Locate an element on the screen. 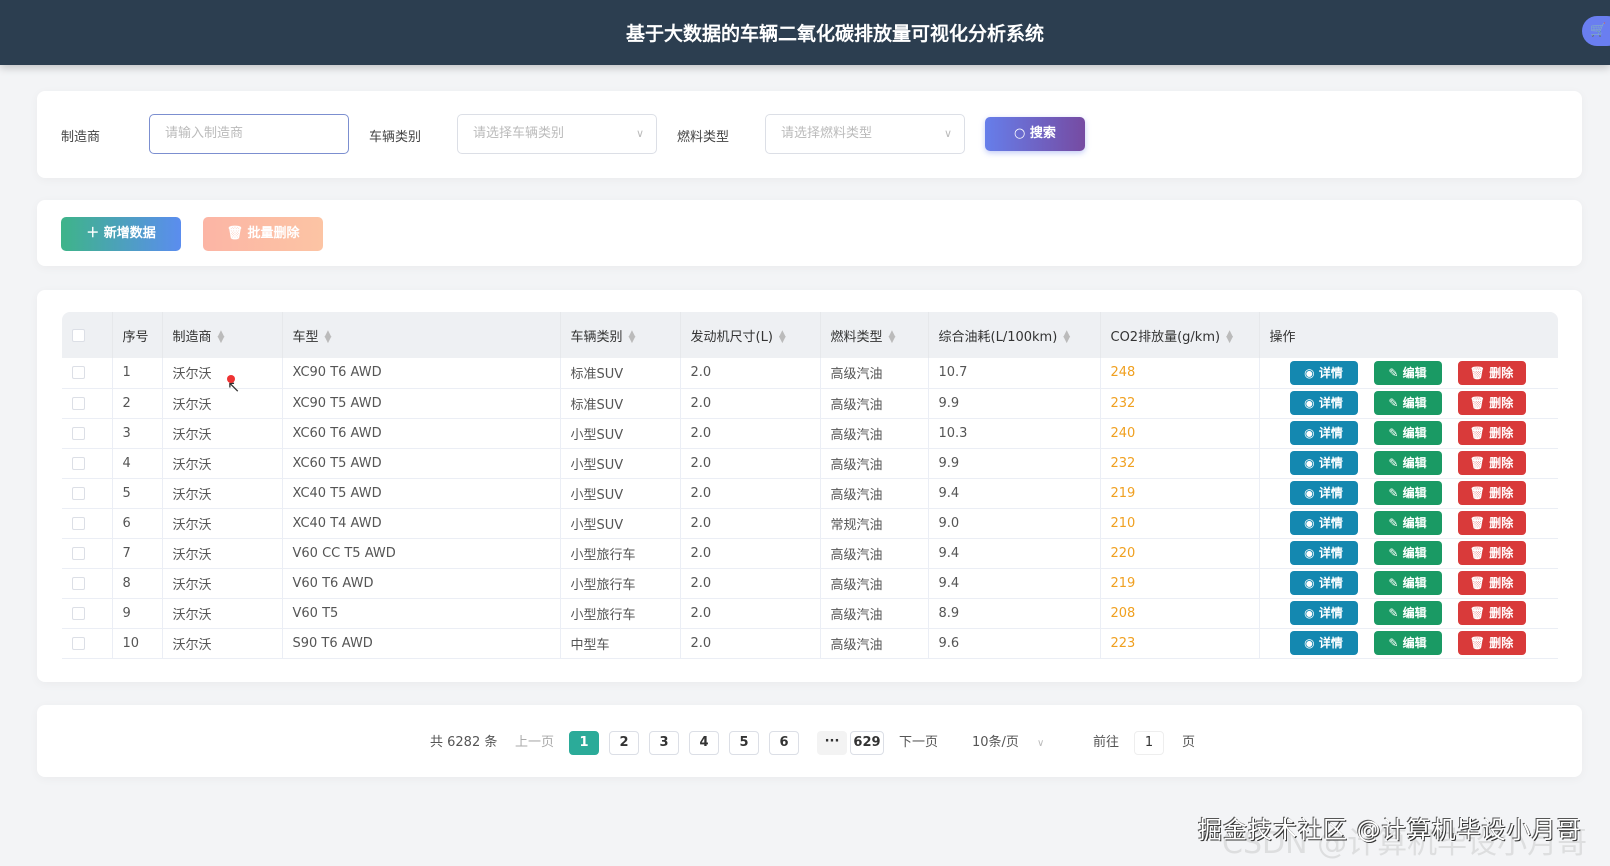 The height and width of the screenshot is (866, 1610). goto-page-input: 1 is located at coordinates (1149, 743).